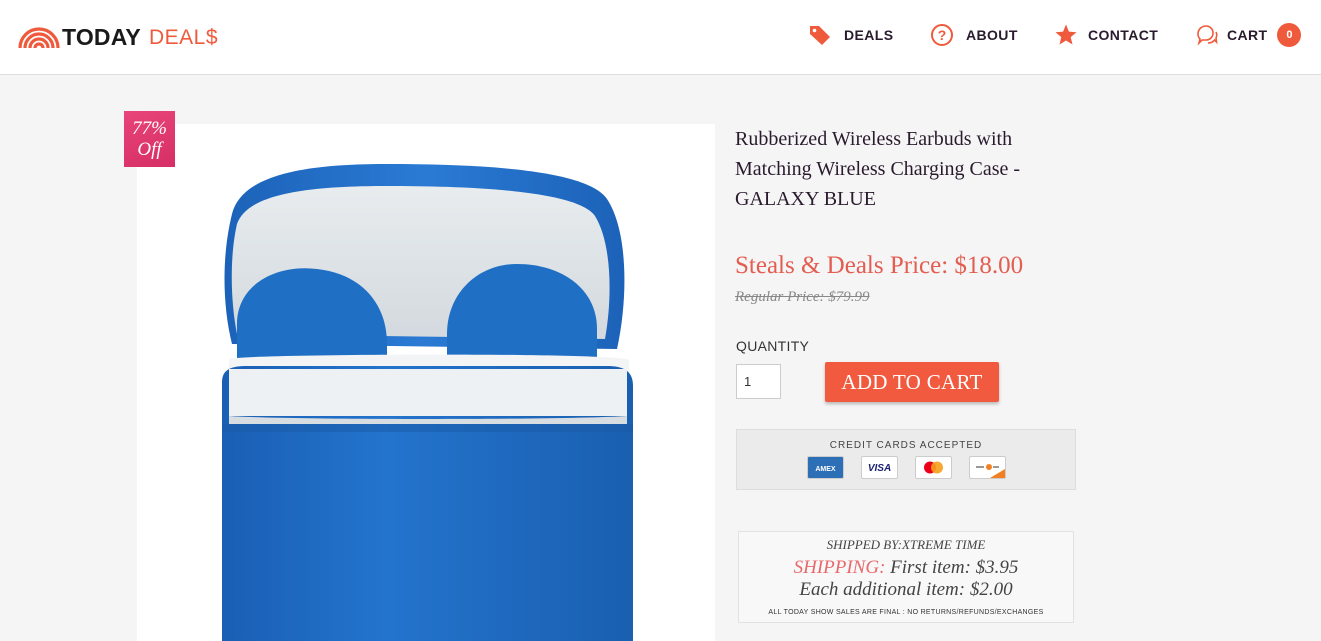  I want to click on cart-count-badge: 0, so click(1289, 35).